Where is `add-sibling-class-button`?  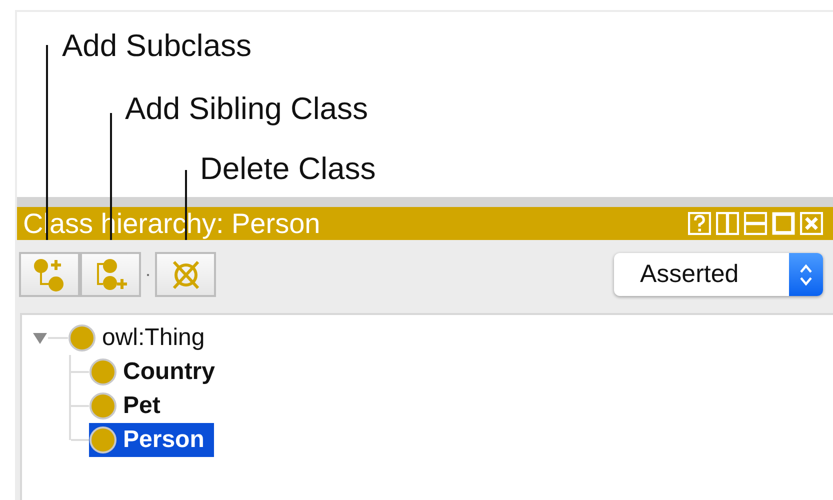
add-sibling-class-button is located at coordinates (110, 274).